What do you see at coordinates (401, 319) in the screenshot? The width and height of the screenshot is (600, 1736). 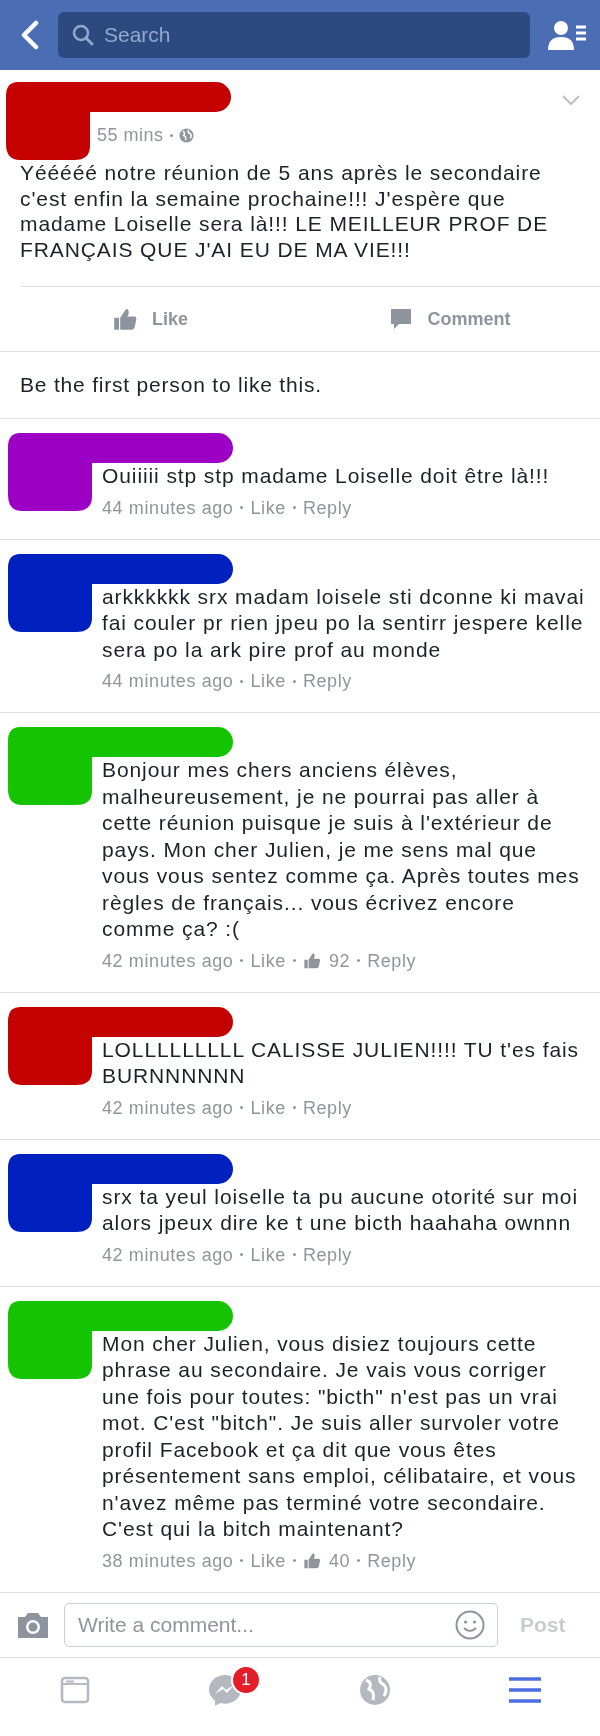 I see `speech-bubble-icon` at bounding box center [401, 319].